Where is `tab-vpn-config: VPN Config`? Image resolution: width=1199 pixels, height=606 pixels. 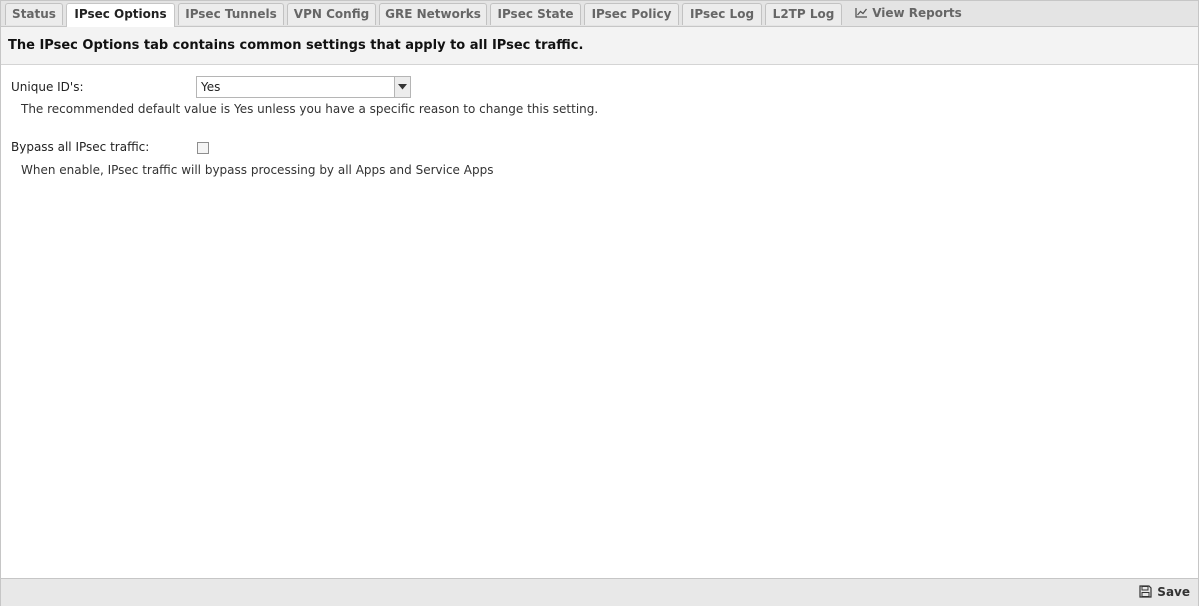
tab-vpn-config: VPN Config is located at coordinates (331, 14).